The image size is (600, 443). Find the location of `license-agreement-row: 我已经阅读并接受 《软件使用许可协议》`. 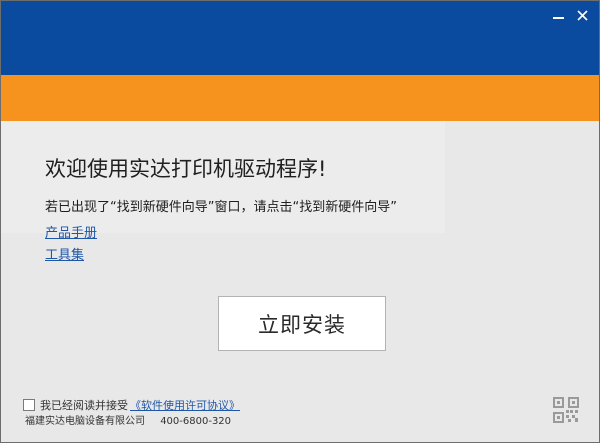

license-agreement-row: 我已经阅读并接受 《软件使用许可协议》 is located at coordinates (131, 405).